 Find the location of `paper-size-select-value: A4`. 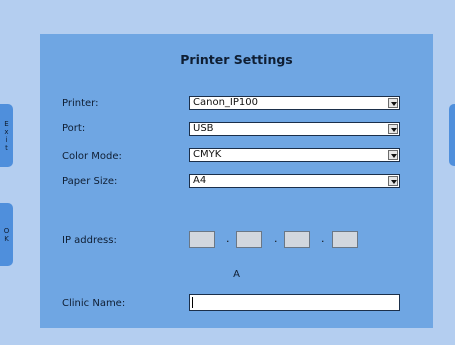

paper-size-select-value: A4 is located at coordinates (200, 180).